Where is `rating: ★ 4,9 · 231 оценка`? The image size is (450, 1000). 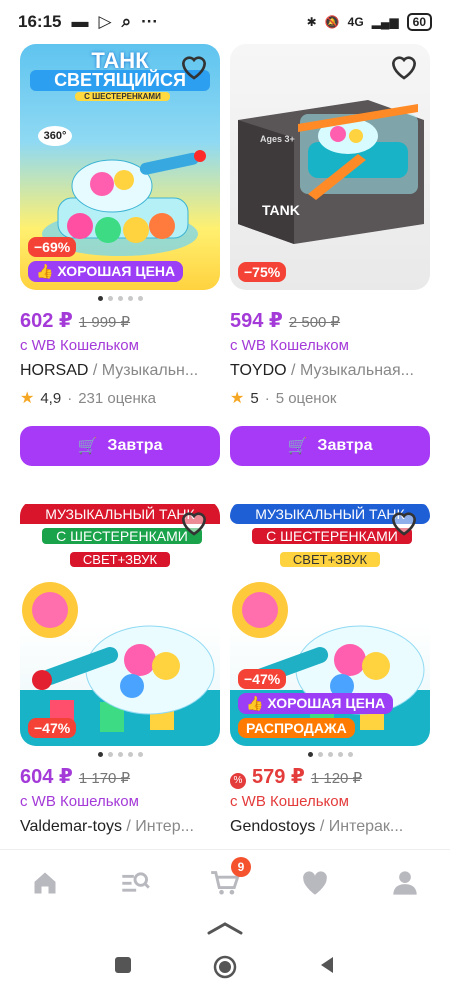 rating: ★ 4,9 · 231 оценка is located at coordinates (88, 398).